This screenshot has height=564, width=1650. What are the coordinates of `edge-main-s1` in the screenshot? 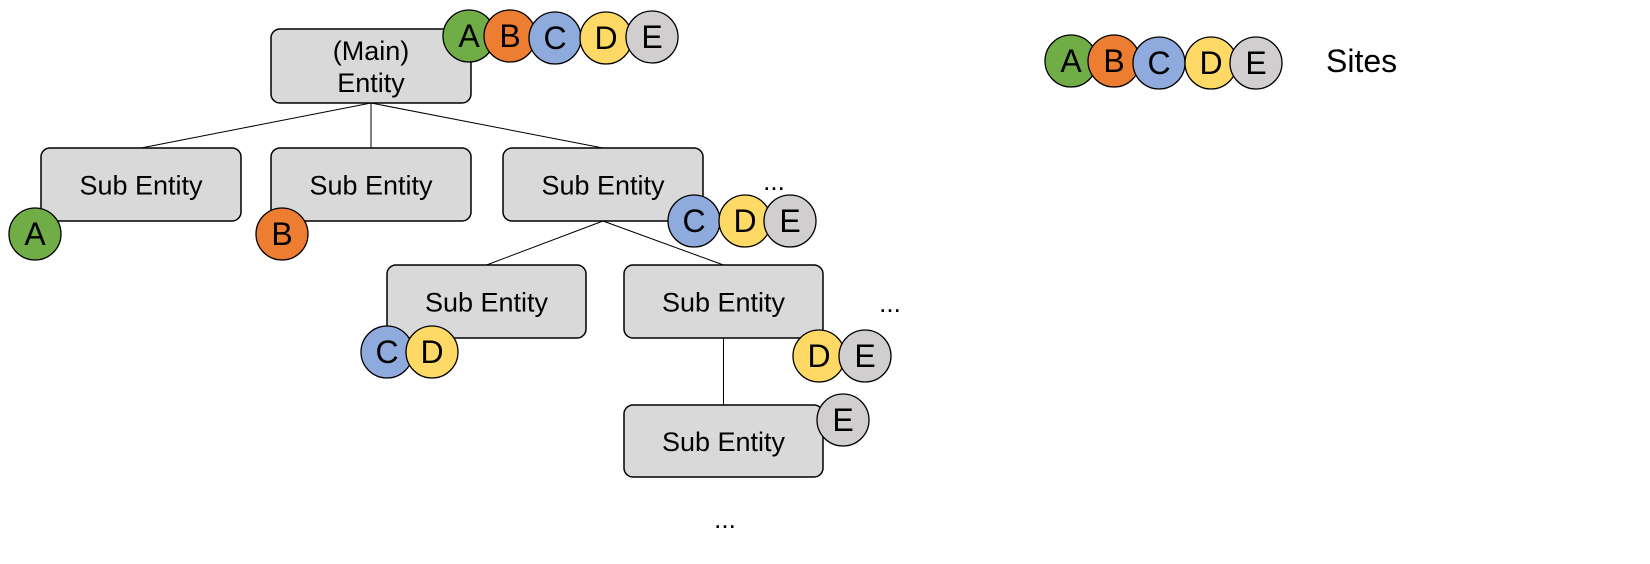 It's located at (256, 125).